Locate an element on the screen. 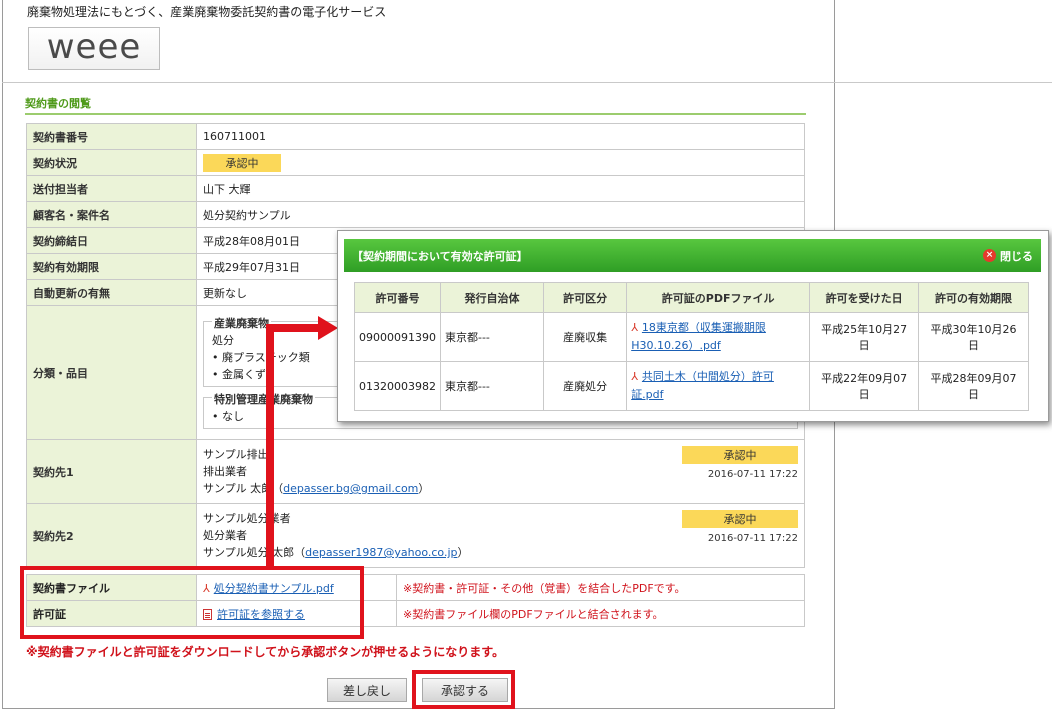 This screenshot has width=1052, height=711. party1-status-badge: 承認中 is located at coordinates (740, 455).